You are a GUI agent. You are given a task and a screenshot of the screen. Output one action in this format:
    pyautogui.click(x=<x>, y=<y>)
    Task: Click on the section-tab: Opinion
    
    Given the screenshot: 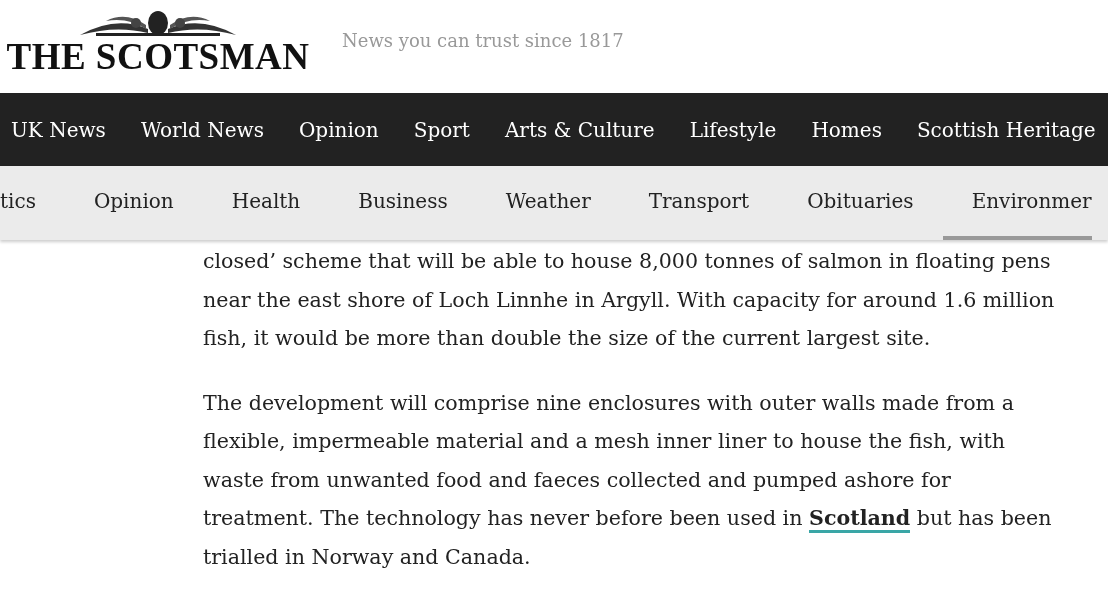 What is the action you would take?
    pyautogui.click(x=133, y=203)
    